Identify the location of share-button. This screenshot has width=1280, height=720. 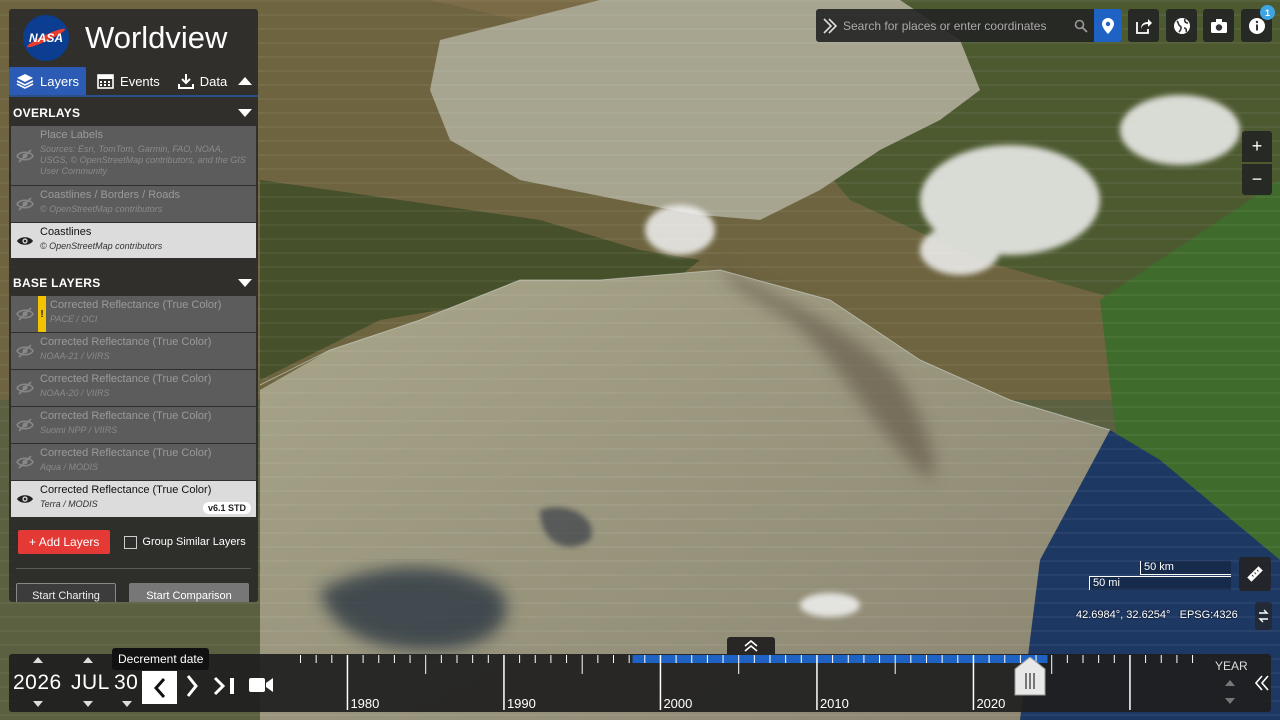
(1143, 25).